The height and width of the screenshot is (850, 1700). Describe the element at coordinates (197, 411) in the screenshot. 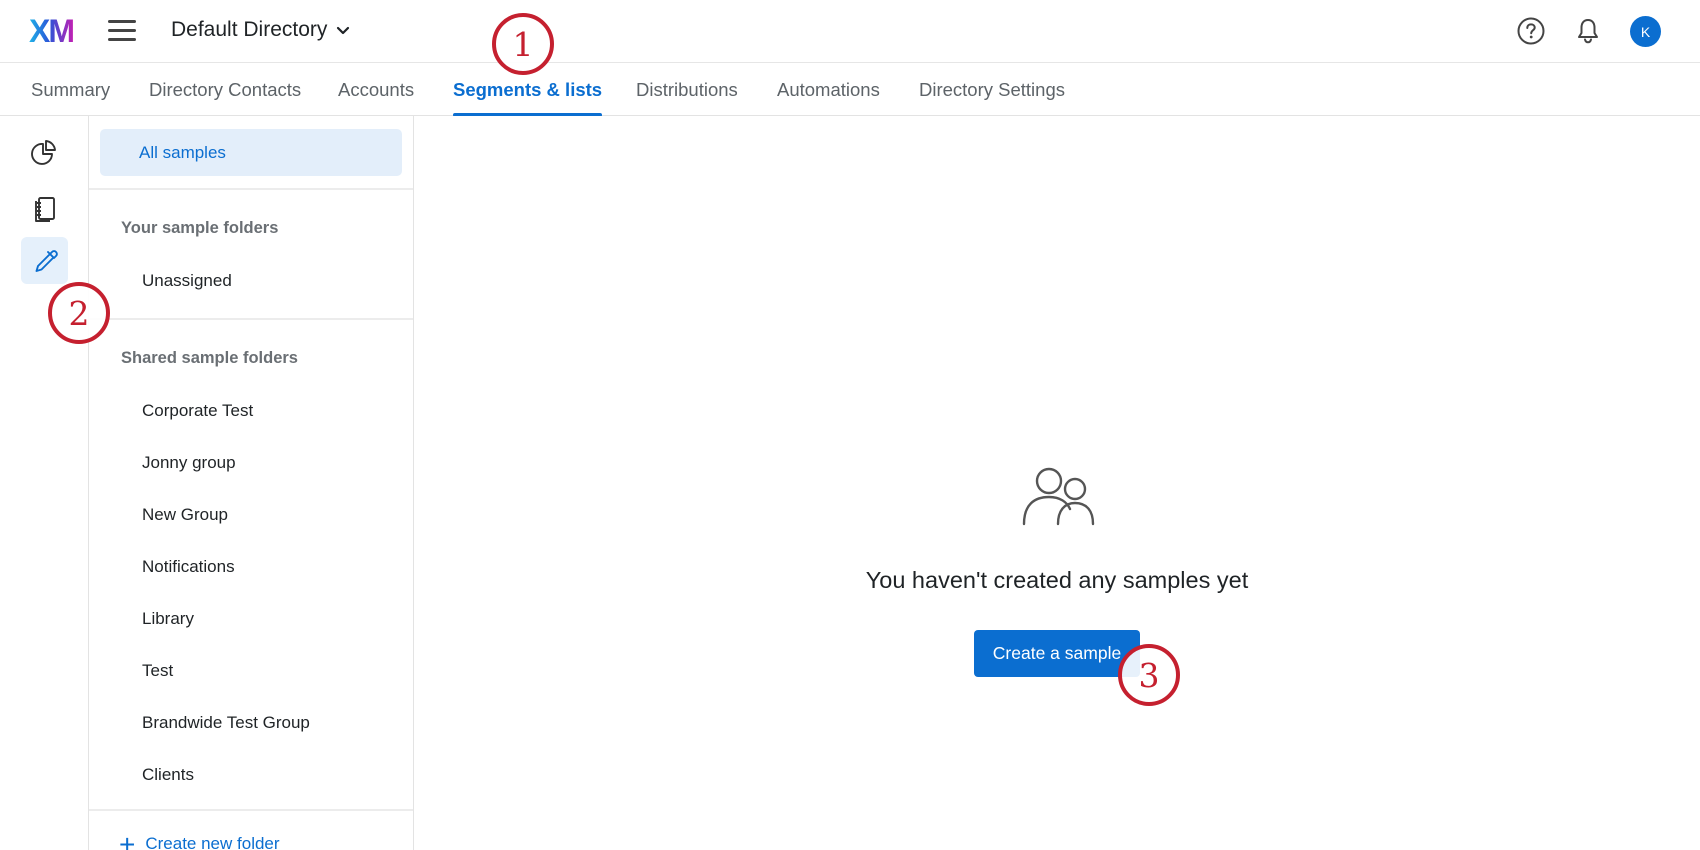

I see `folder-item: Corporate Test` at that location.